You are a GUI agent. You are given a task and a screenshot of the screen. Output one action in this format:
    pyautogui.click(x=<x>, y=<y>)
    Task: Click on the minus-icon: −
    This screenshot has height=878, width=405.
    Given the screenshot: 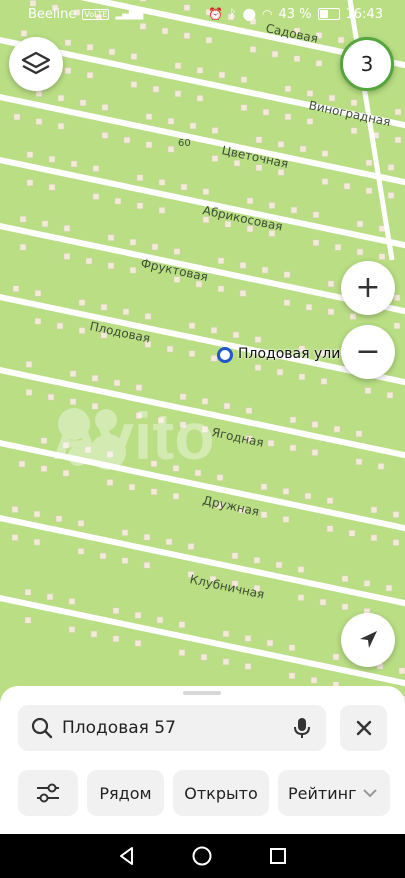 What is the action you would take?
    pyautogui.click(x=368, y=351)
    